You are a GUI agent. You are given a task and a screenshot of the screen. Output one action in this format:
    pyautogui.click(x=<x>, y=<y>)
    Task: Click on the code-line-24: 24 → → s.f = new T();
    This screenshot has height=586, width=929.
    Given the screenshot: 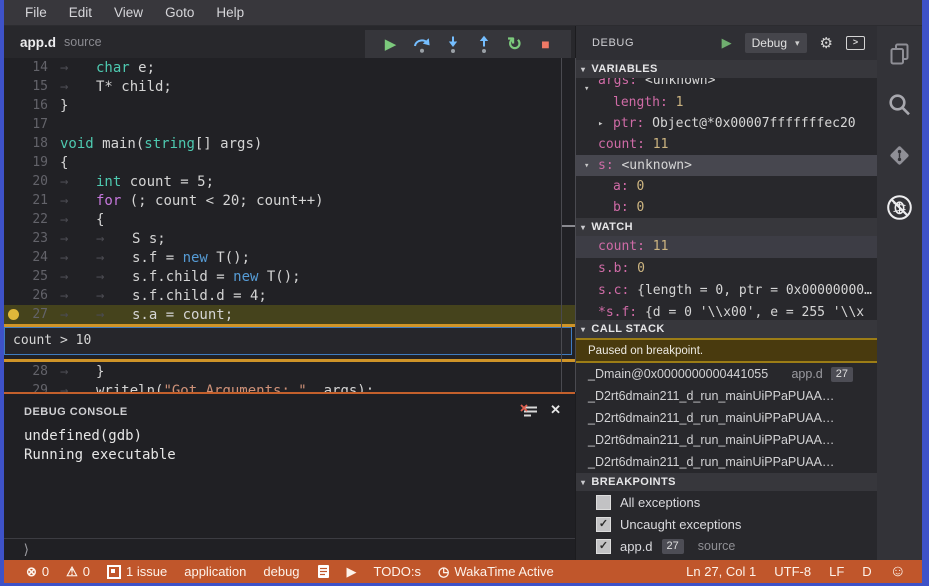 What is the action you would take?
    pyautogui.click(x=289, y=257)
    